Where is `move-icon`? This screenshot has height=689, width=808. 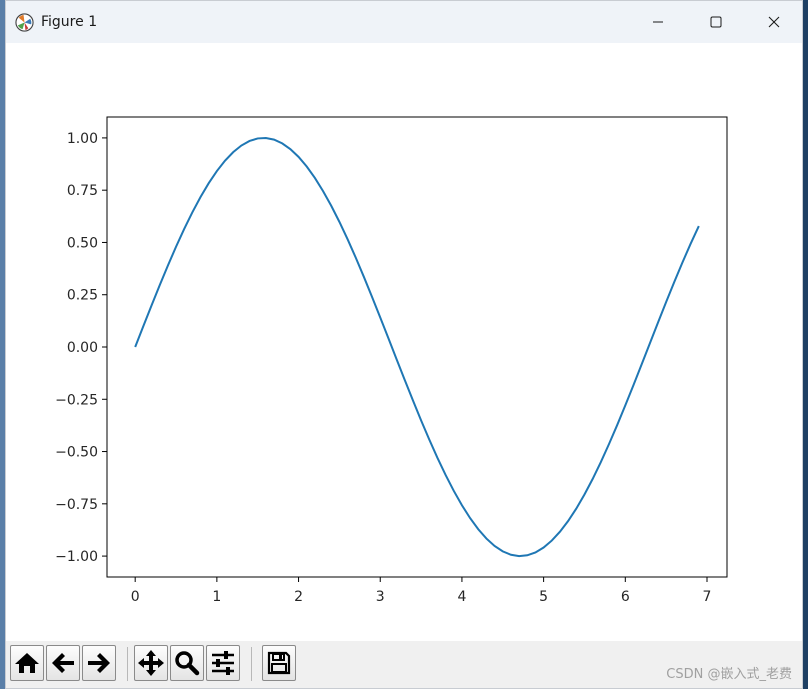 move-icon is located at coordinates (151, 663).